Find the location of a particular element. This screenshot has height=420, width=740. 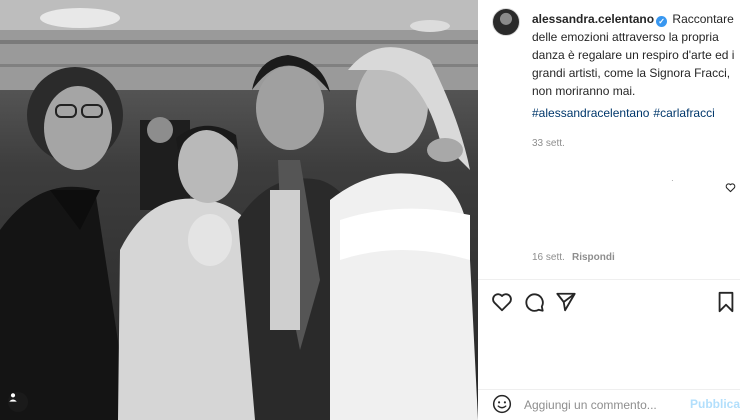

comment-input is located at coordinates (599, 405).